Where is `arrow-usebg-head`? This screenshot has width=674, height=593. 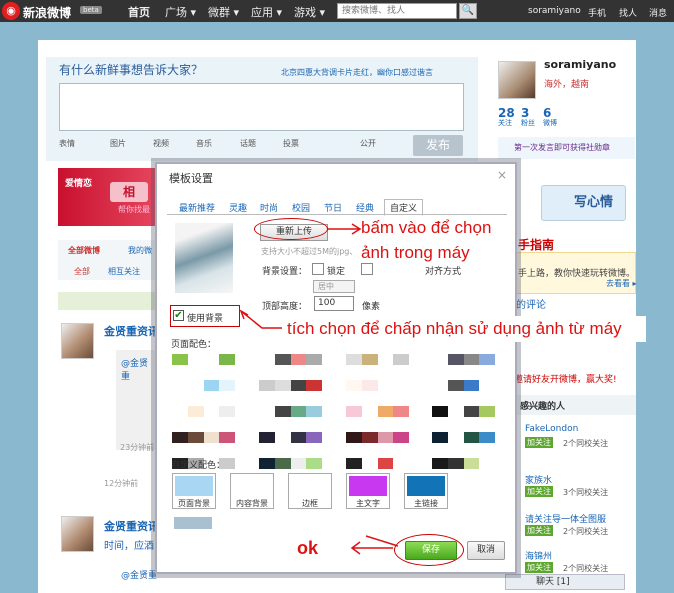
arrow-usebg-head is located at coordinates (244, 314).